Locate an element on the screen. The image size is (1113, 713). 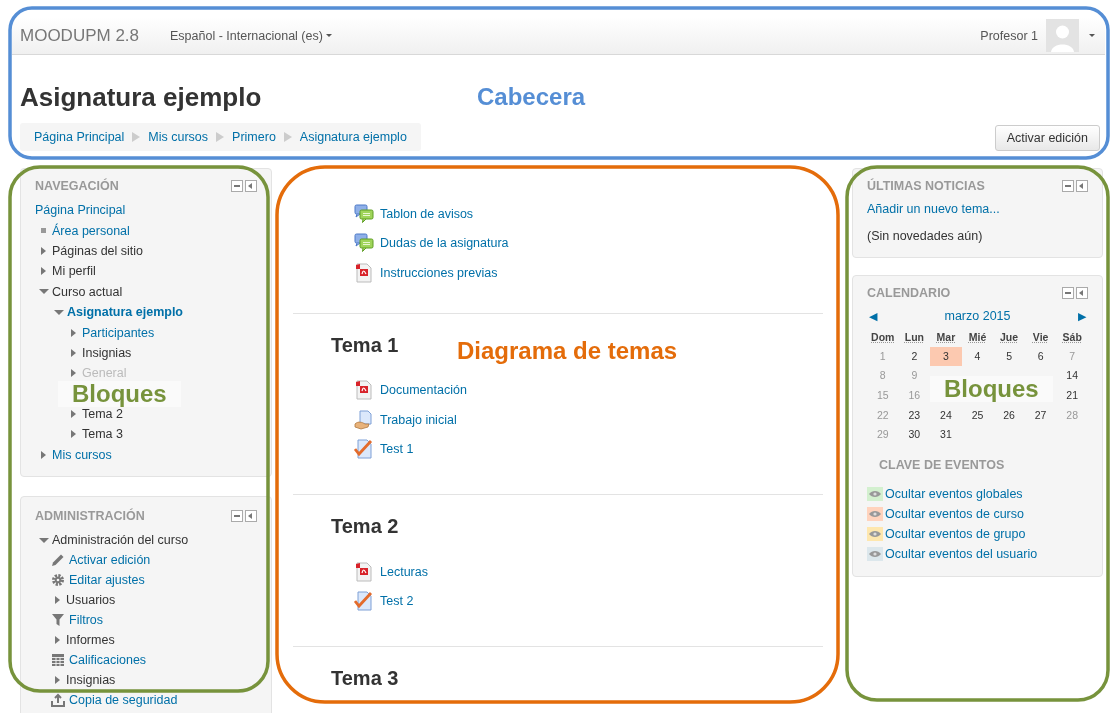
calendar-day: 27 is located at coordinates (1040, 415).